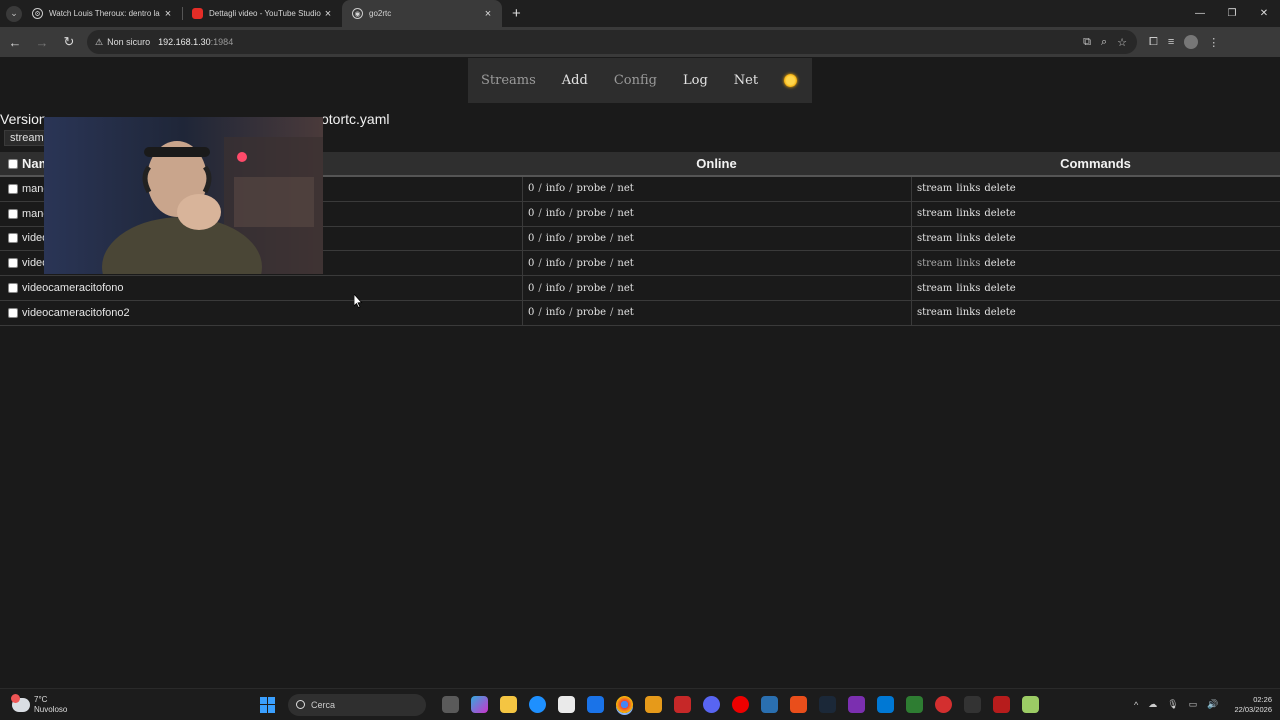  Describe the element at coordinates (537, 704) in the screenshot. I see `edge-icon` at that location.